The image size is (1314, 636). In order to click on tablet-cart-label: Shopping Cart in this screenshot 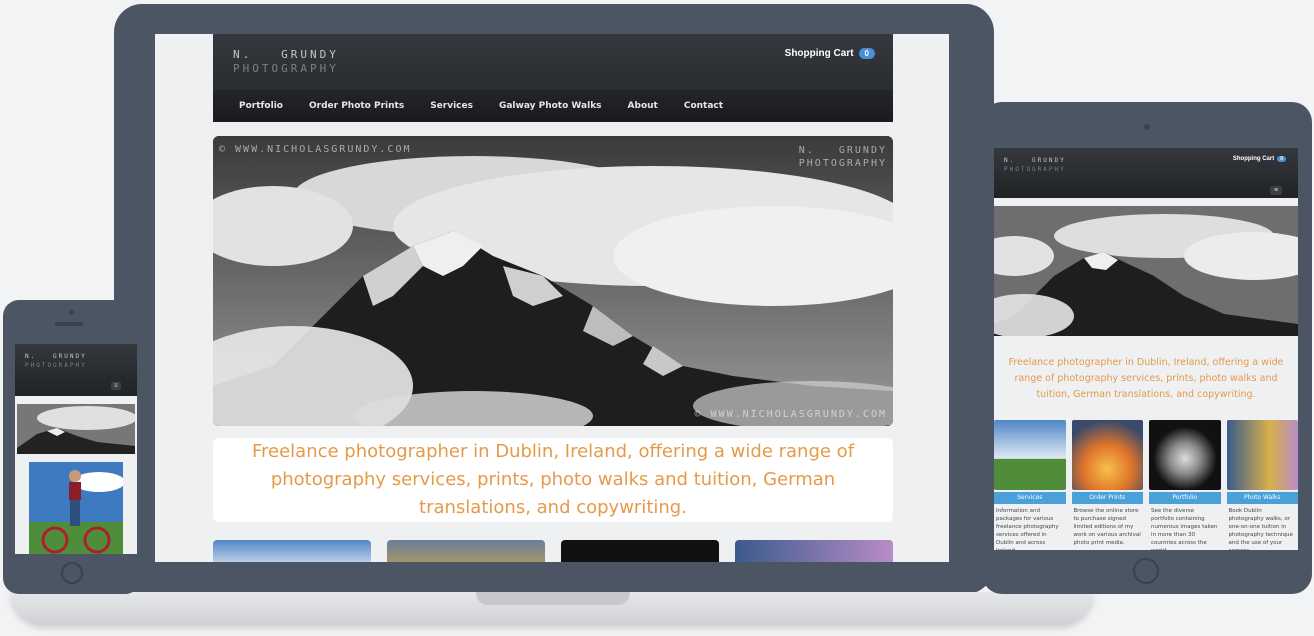, I will do `click(1253, 159)`.